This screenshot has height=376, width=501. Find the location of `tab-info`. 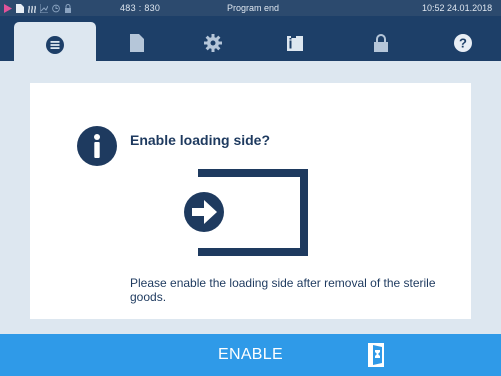

tab-info is located at coordinates (295, 43).